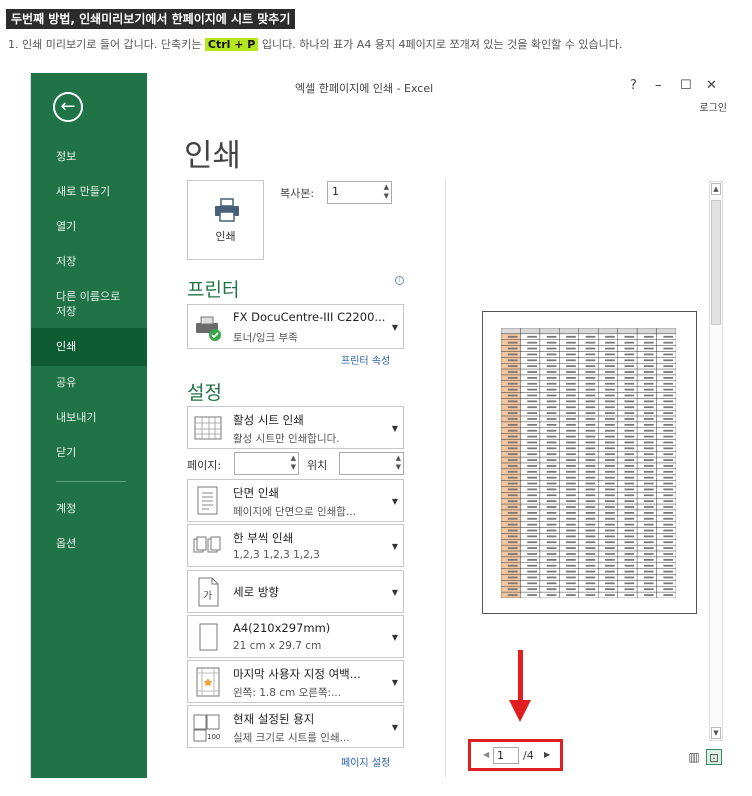  I want to click on pages-from-spinner-icon: ▲ ▼, so click(293, 463).